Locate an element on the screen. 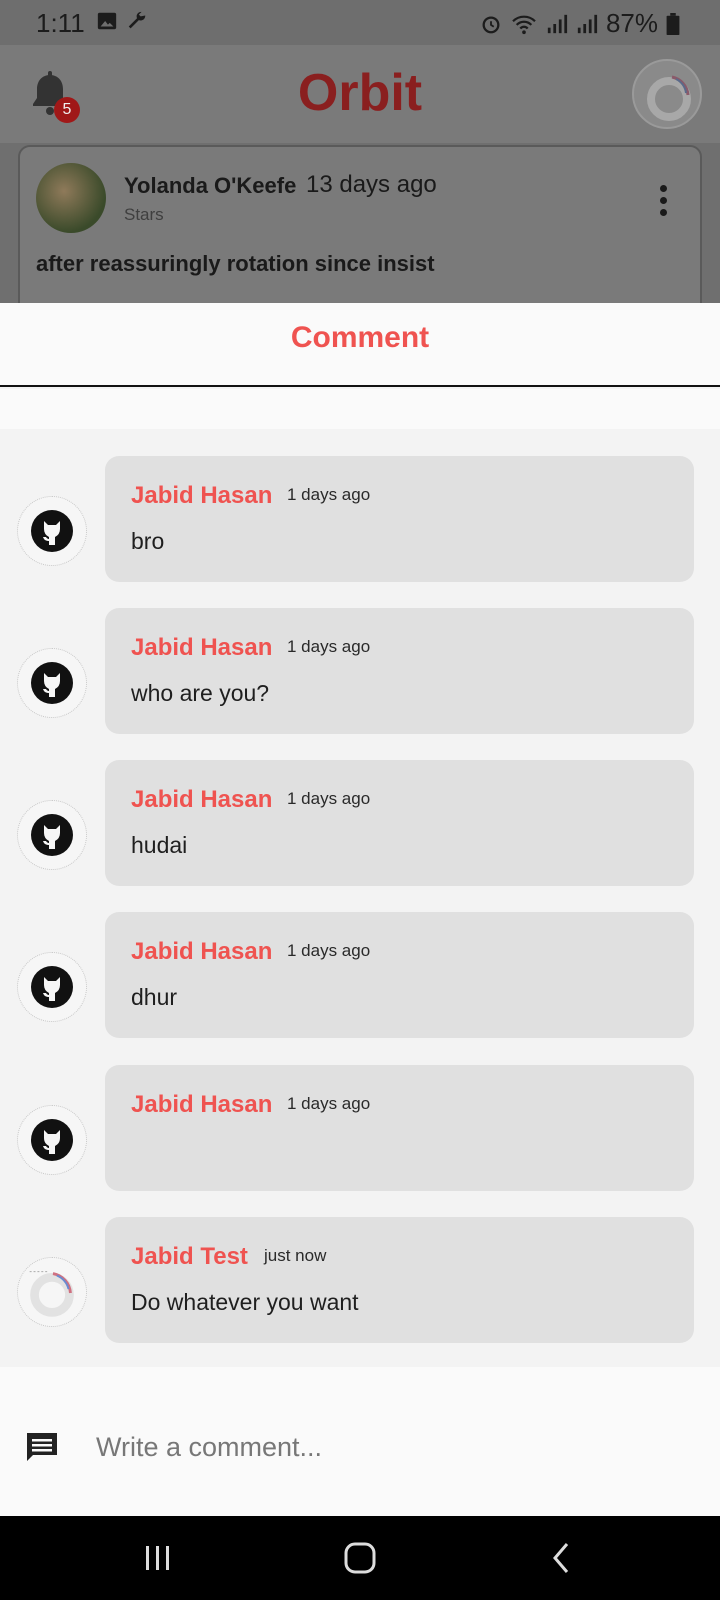  comment-bubble: Jabid Test just now Do whatever you want is located at coordinates (399, 1280).